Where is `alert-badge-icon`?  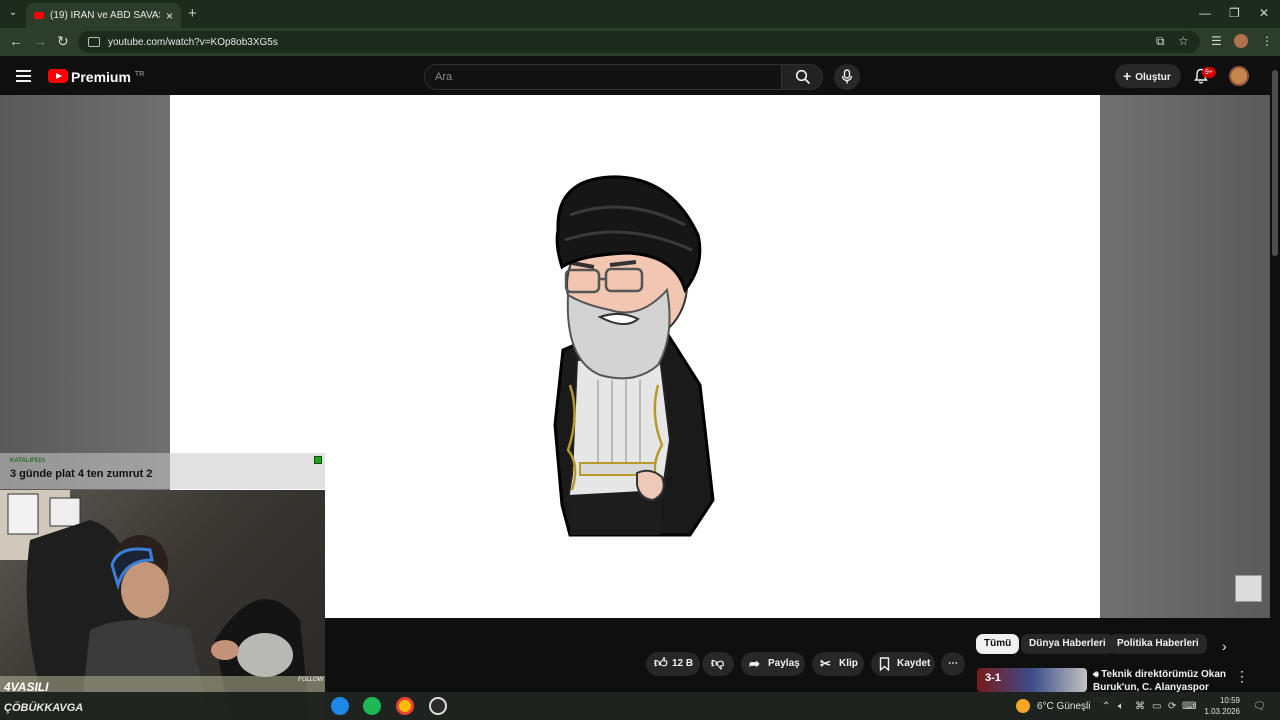 alert-badge-icon is located at coordinates (318, 460).